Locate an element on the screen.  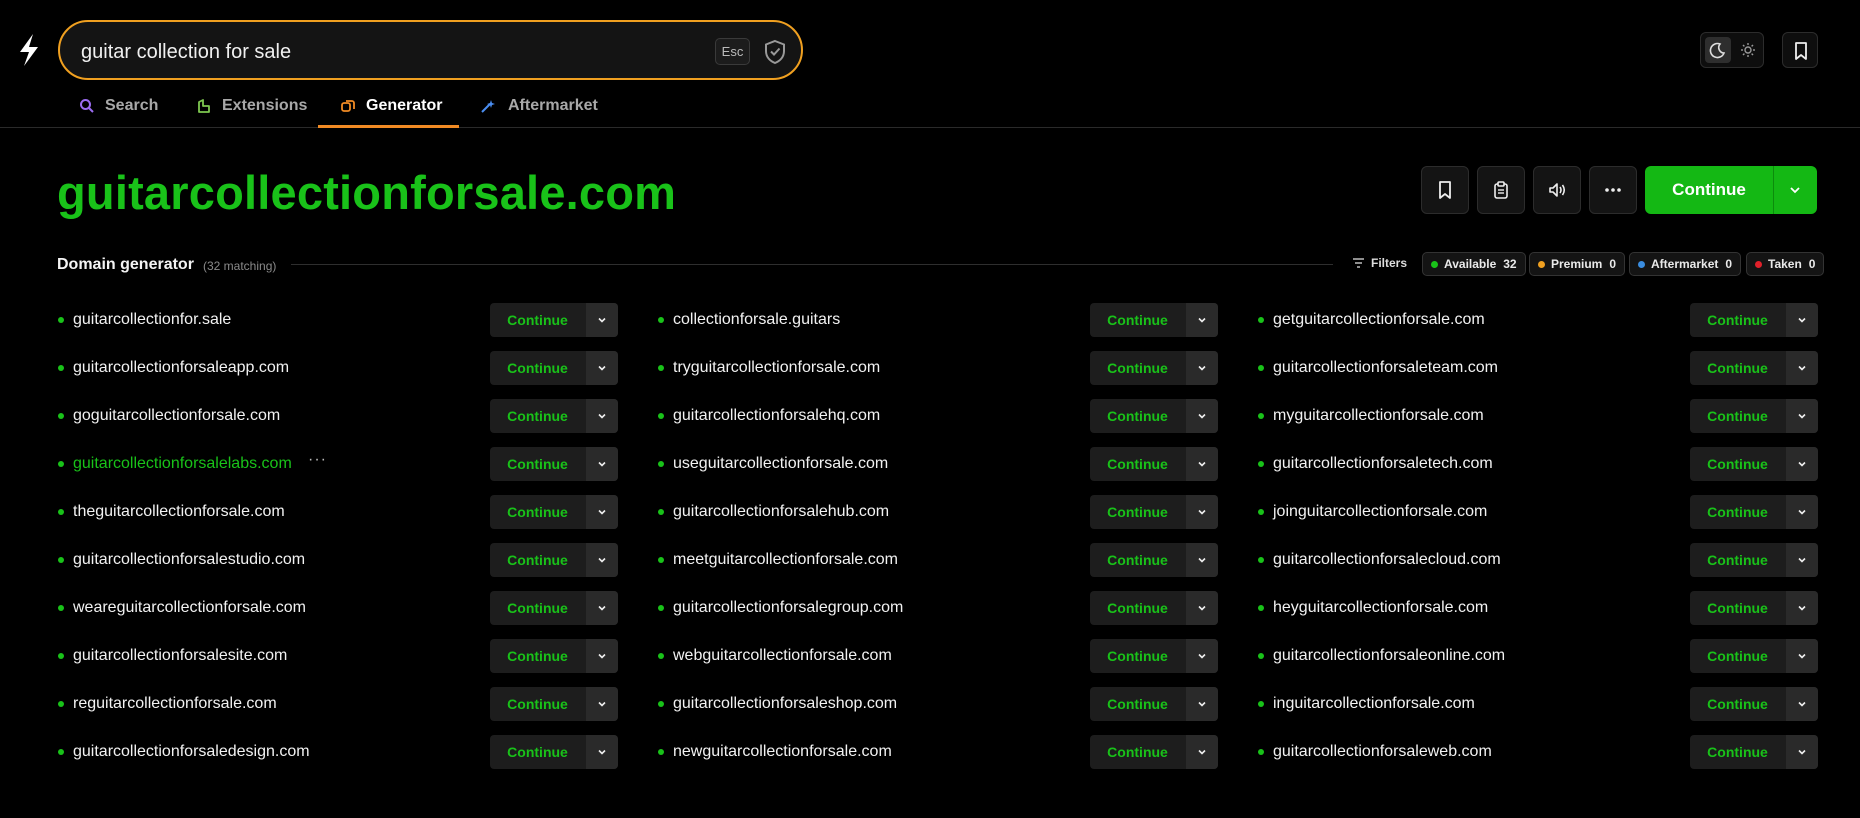
domain-row: heyguitarcollectionforsale.com Continue is located at coordinates (1538, 608).